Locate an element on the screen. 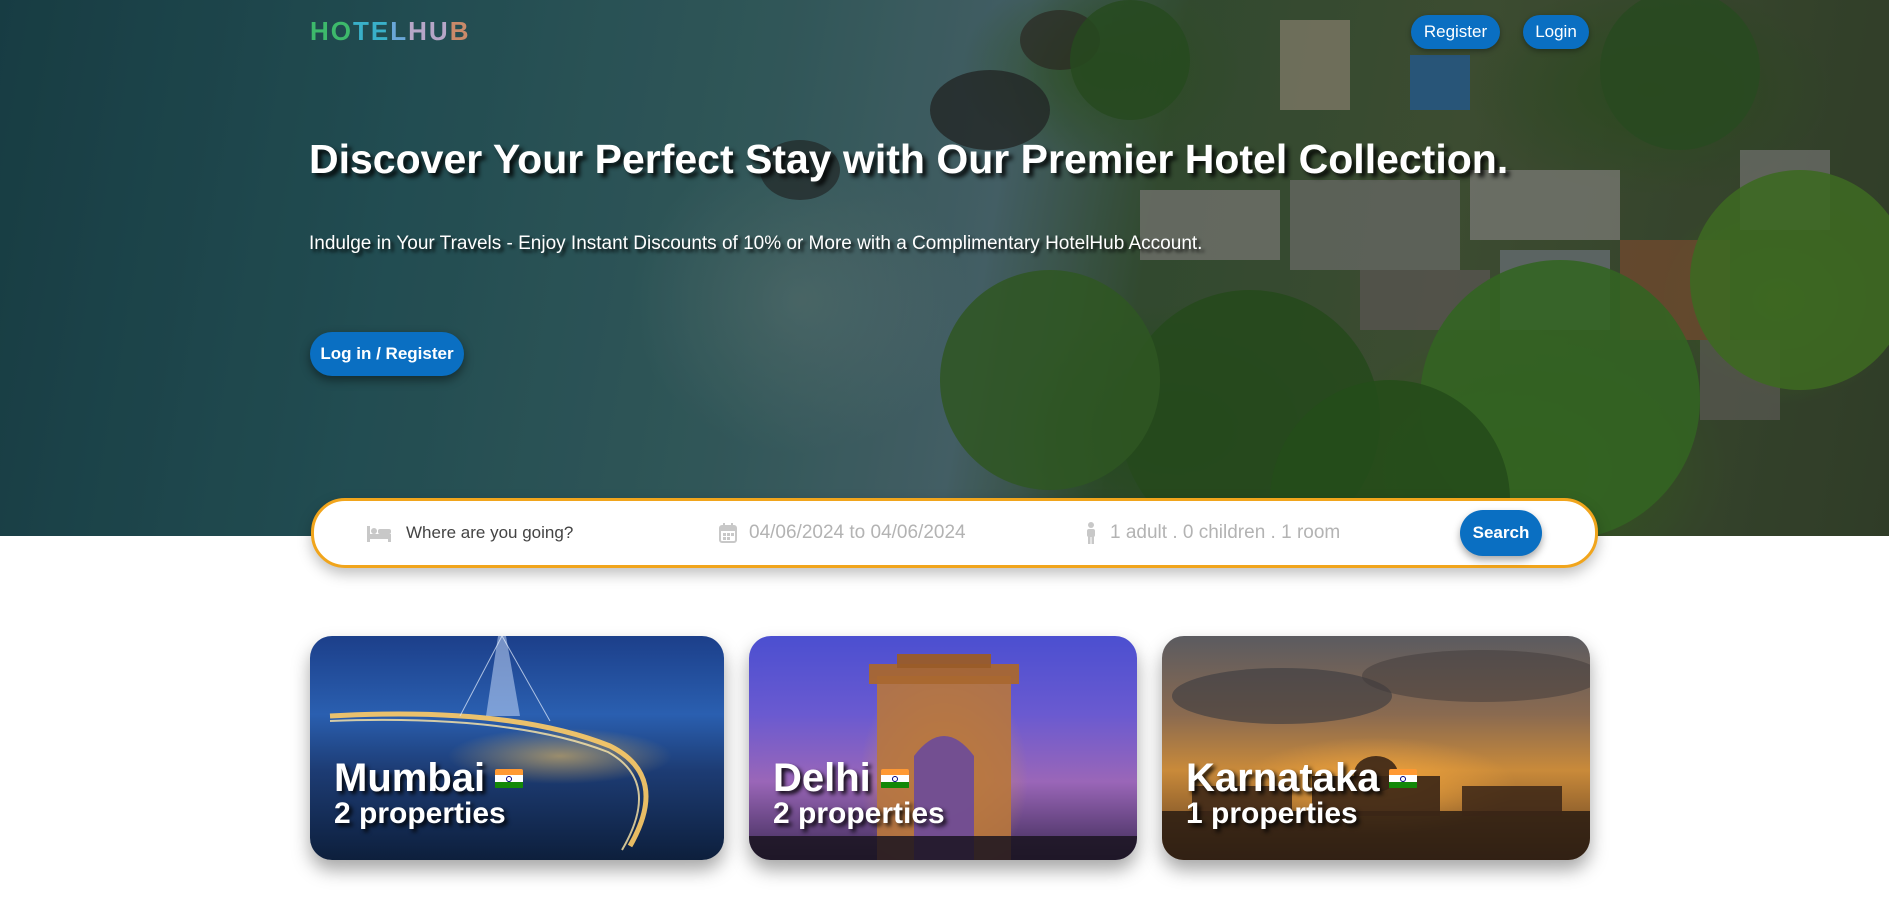 The image size is (1889, 898). city-name: Karnataka is located at coordinates (1302, 778).